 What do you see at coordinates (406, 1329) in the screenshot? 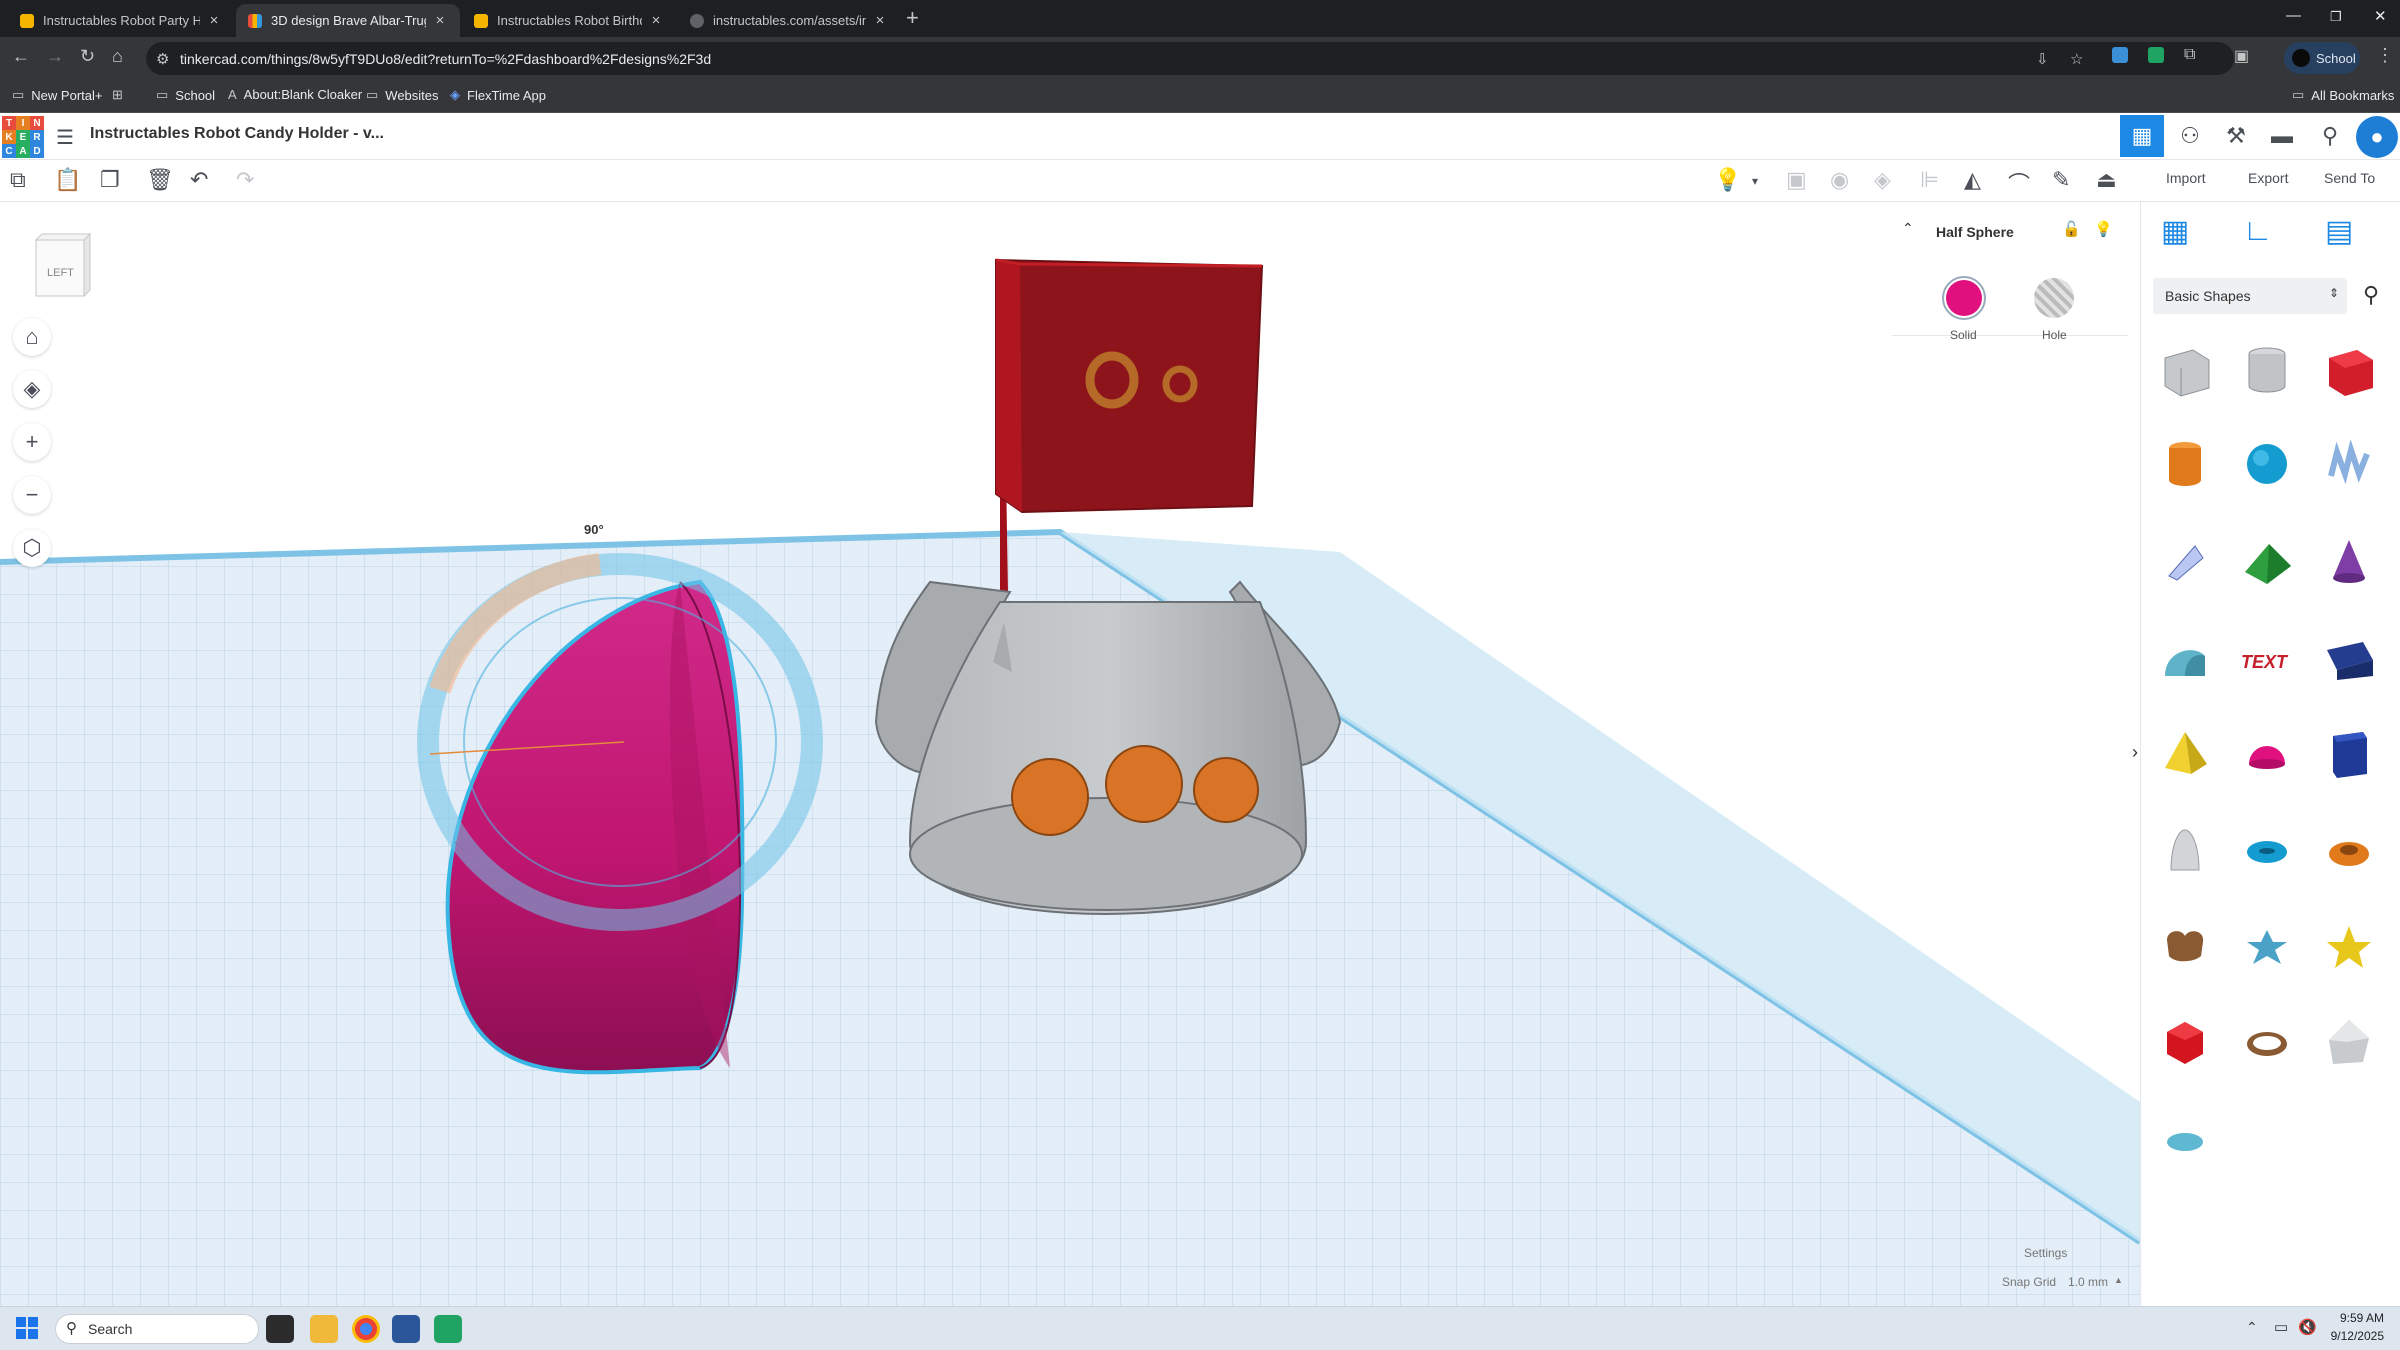
I see `word-icon` at bounding box center [406, 1329].